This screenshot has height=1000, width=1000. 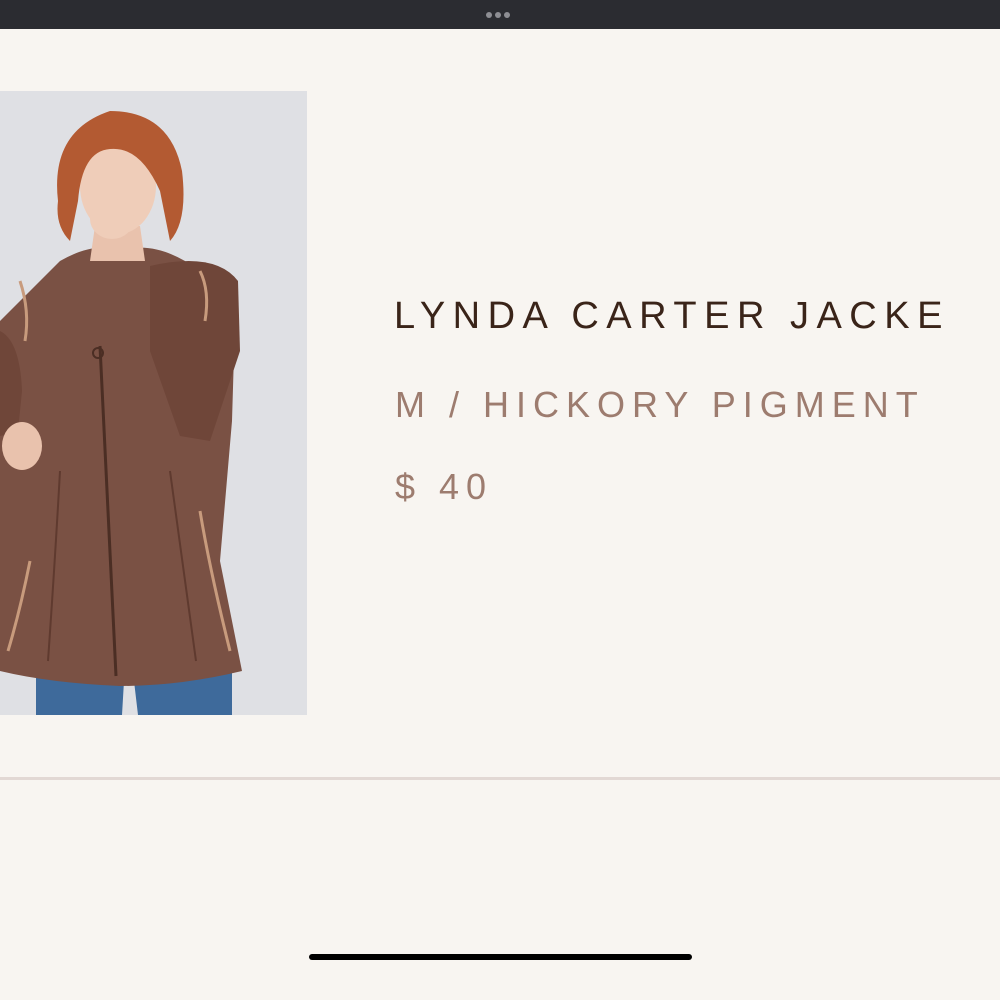 I want to click on product-price: $ 40, so click(x=444, y=486).